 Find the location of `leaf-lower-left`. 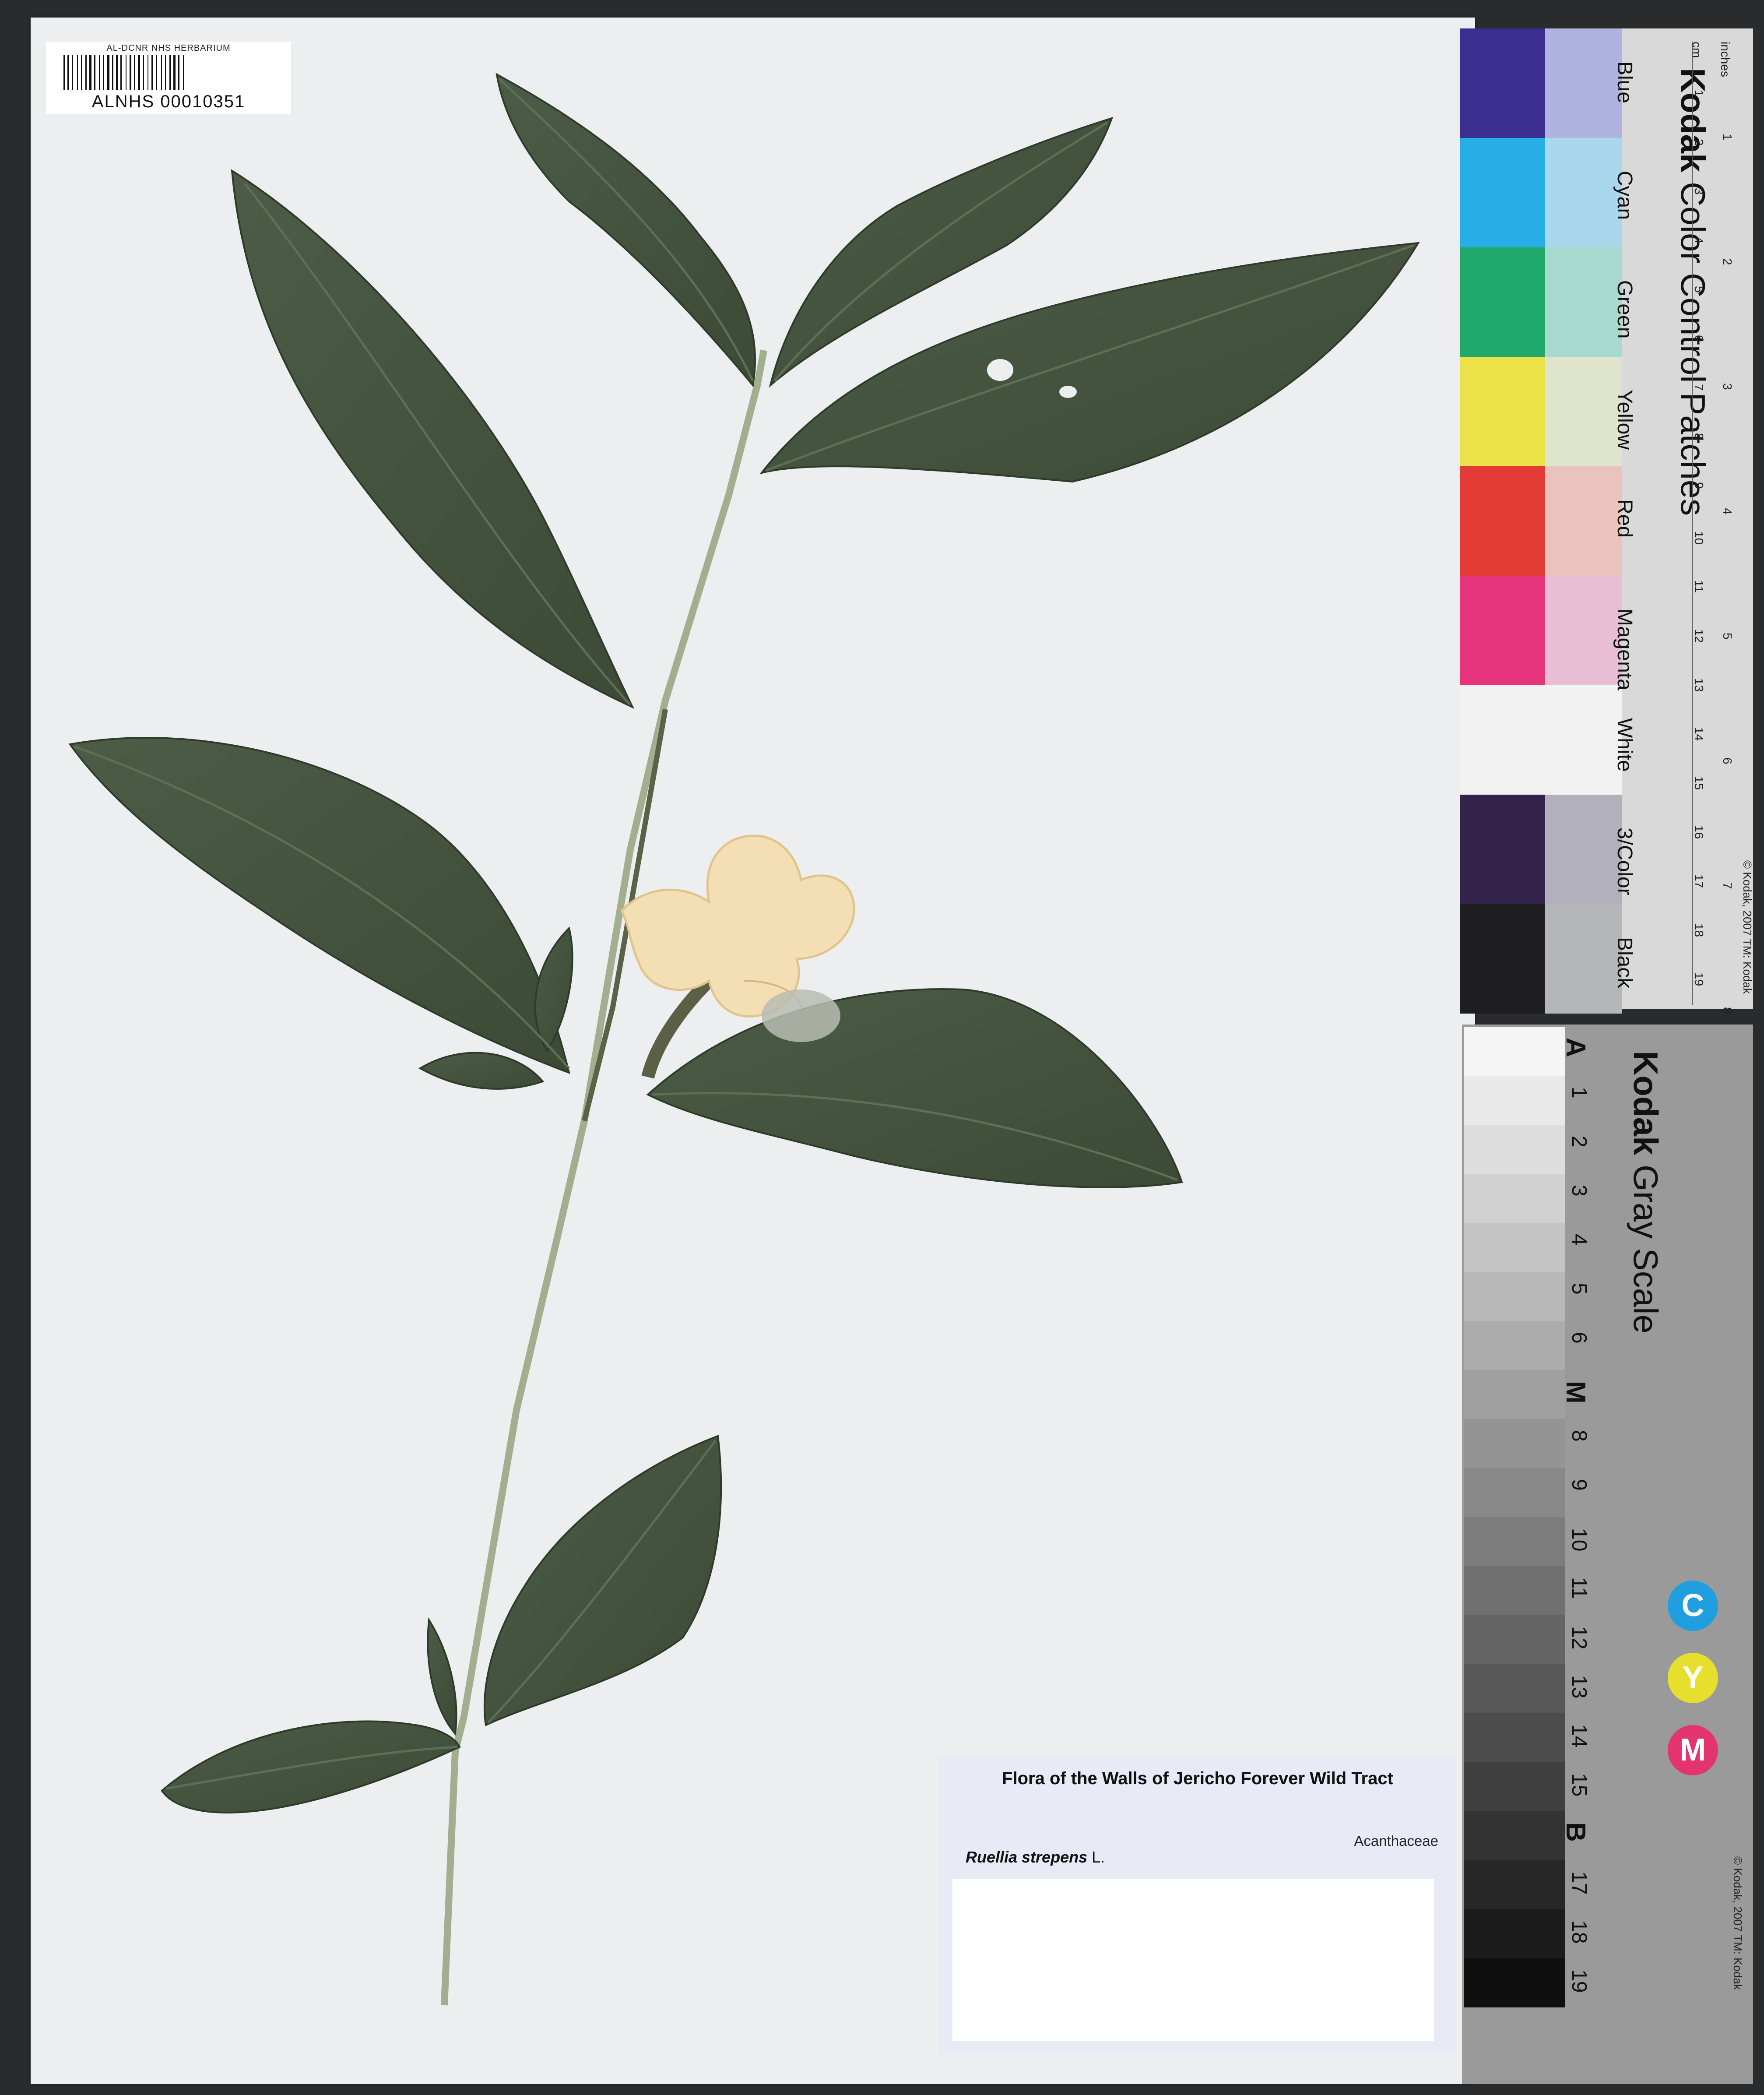

leaf-lower-left is located at coordinates (311, 1767).